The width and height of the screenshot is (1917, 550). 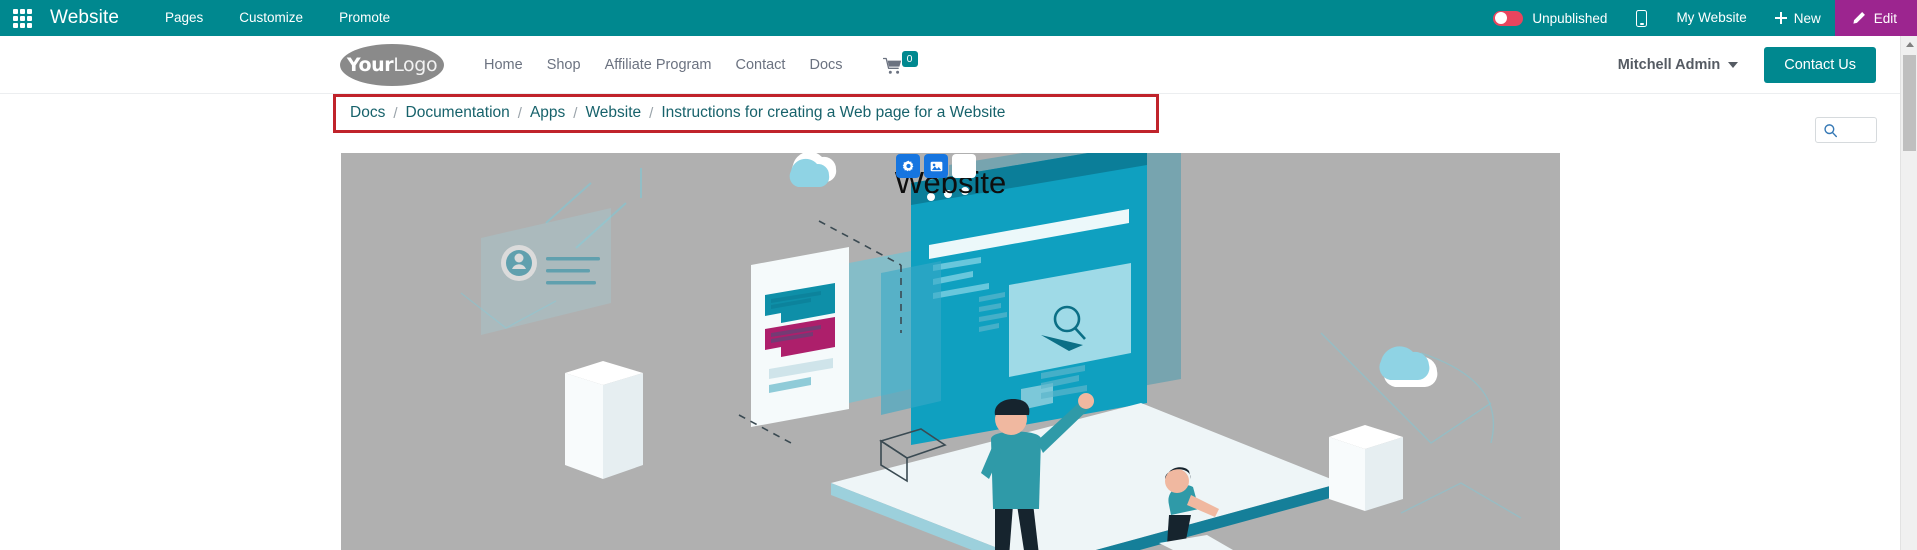 I want to click on edit-button-label: Edit, so click(x=1885, y=18).